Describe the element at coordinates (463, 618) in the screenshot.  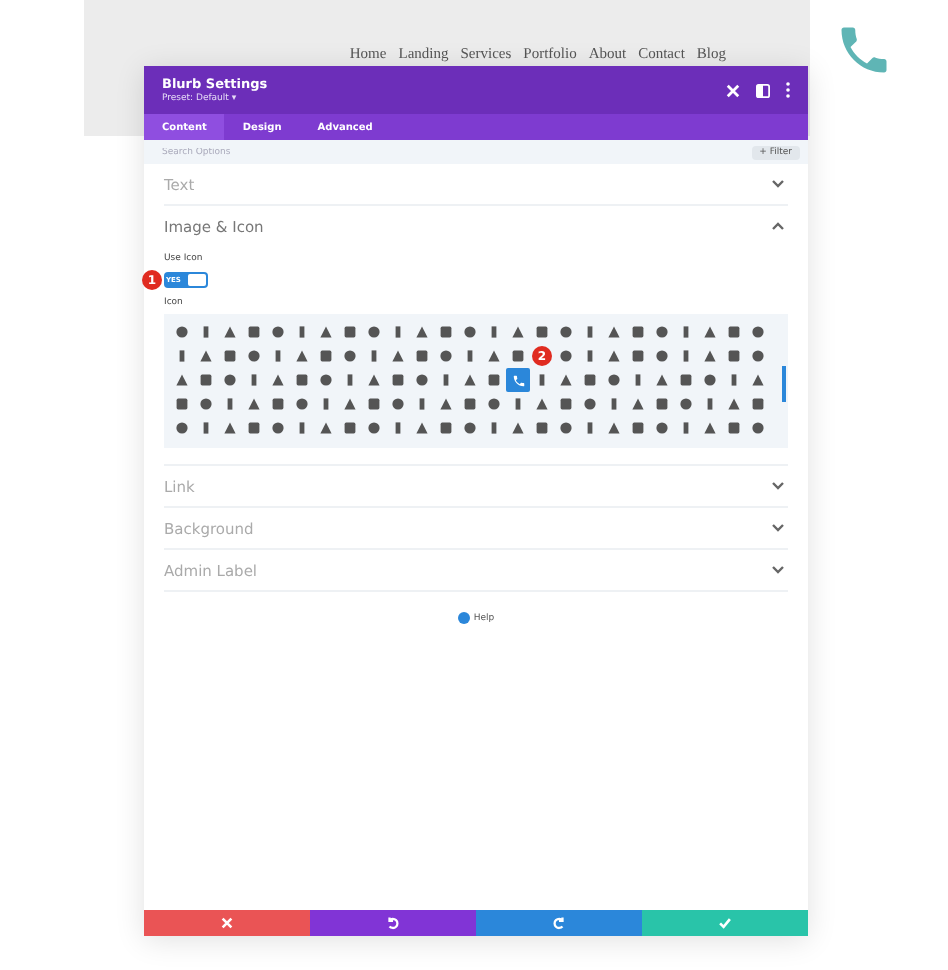
I see `help-icon` at that location.